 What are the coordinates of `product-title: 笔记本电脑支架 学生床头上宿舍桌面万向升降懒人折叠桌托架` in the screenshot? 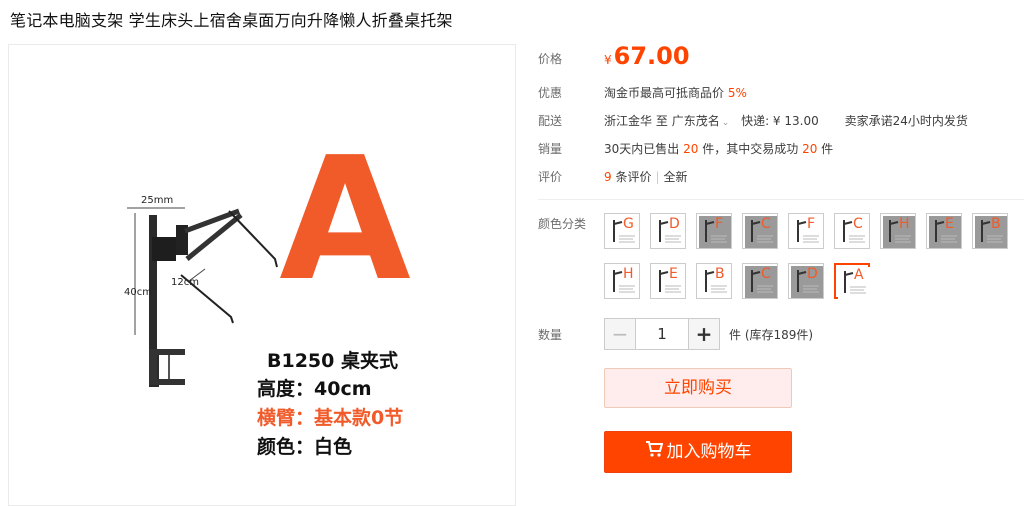 It's located at (231, 20).